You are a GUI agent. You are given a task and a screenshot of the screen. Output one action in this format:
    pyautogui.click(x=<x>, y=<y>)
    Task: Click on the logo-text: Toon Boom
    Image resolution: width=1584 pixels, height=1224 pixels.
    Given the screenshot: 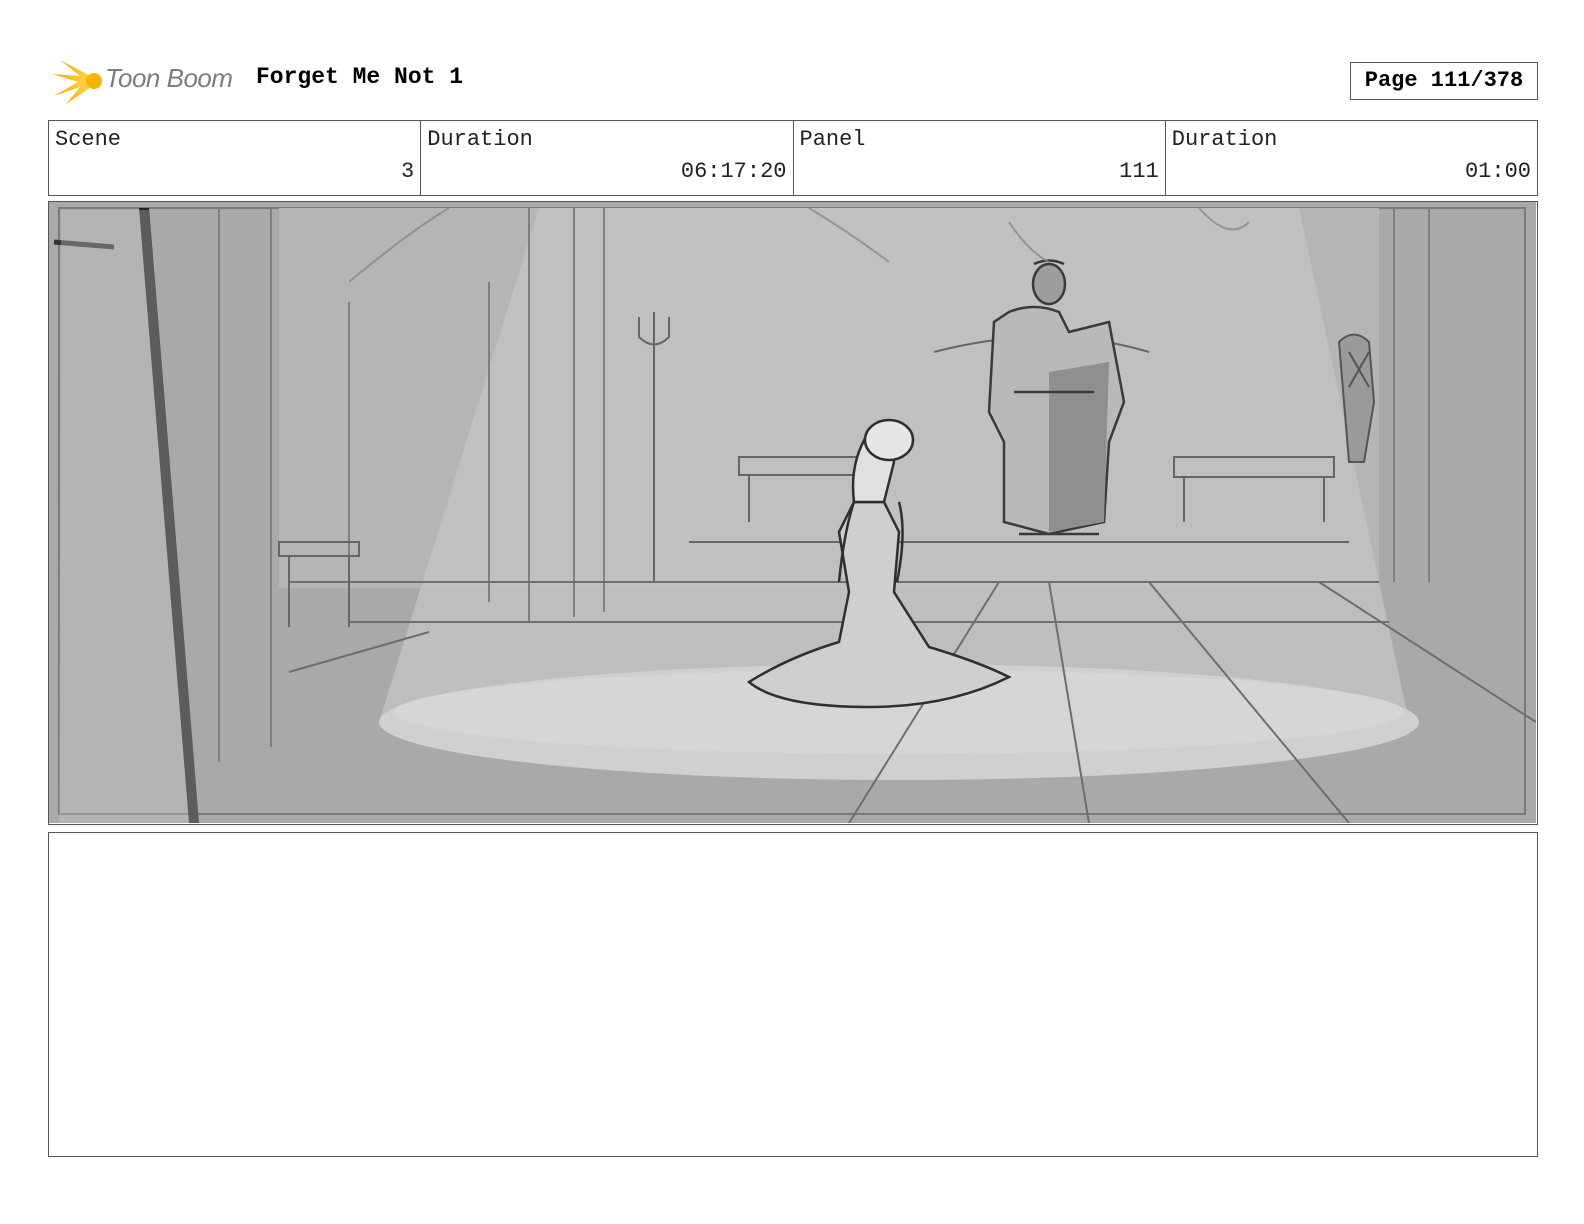 What is the action you would take?
    pyautogui.click(x=169, y=78)
    